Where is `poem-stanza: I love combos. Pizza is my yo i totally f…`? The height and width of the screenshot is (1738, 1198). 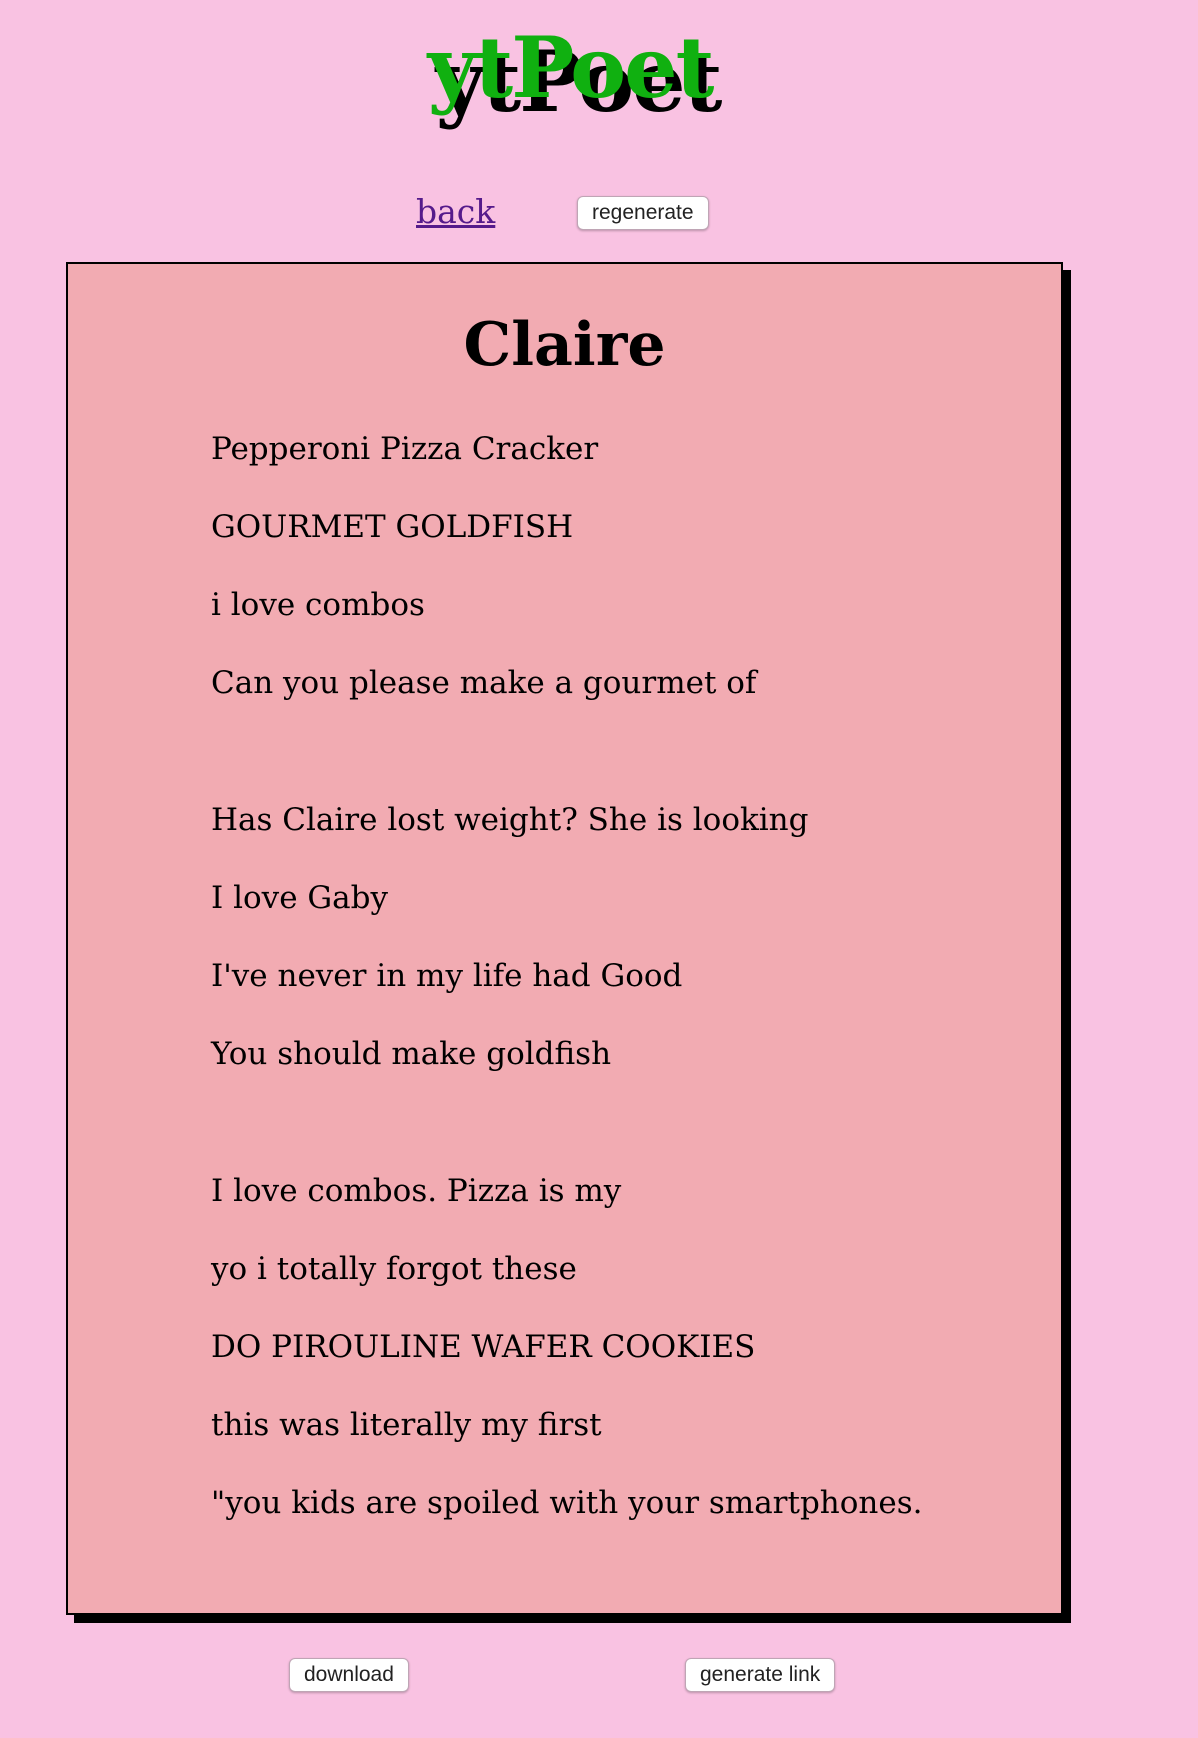
poem-stanza: I love combos. Pizza is my yo i totally f… is located at coordinates (567, 1366).